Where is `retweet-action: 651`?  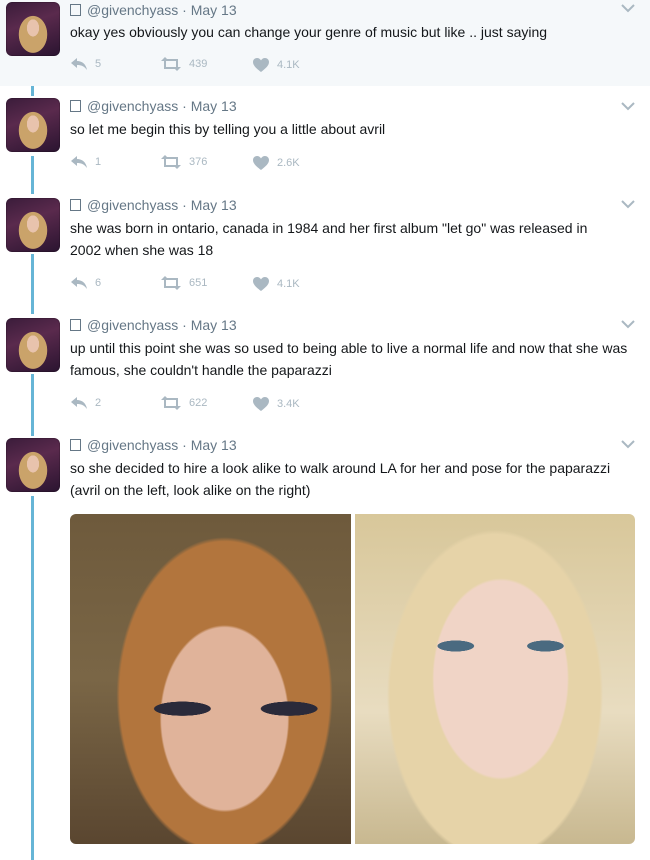 retweet-action: 651 is located at coordinates (183, 283).